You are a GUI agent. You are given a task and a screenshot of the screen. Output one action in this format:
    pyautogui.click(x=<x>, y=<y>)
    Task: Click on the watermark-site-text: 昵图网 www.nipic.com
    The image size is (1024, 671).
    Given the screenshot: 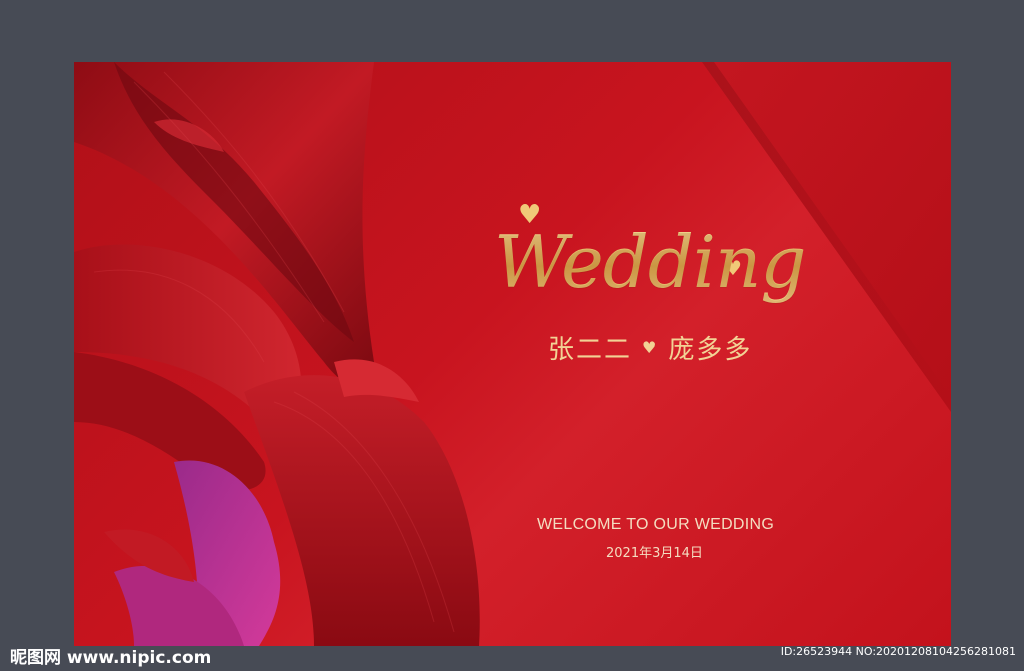 What is the action you would take?
    pyautogui.click(x=111, y=658)
    